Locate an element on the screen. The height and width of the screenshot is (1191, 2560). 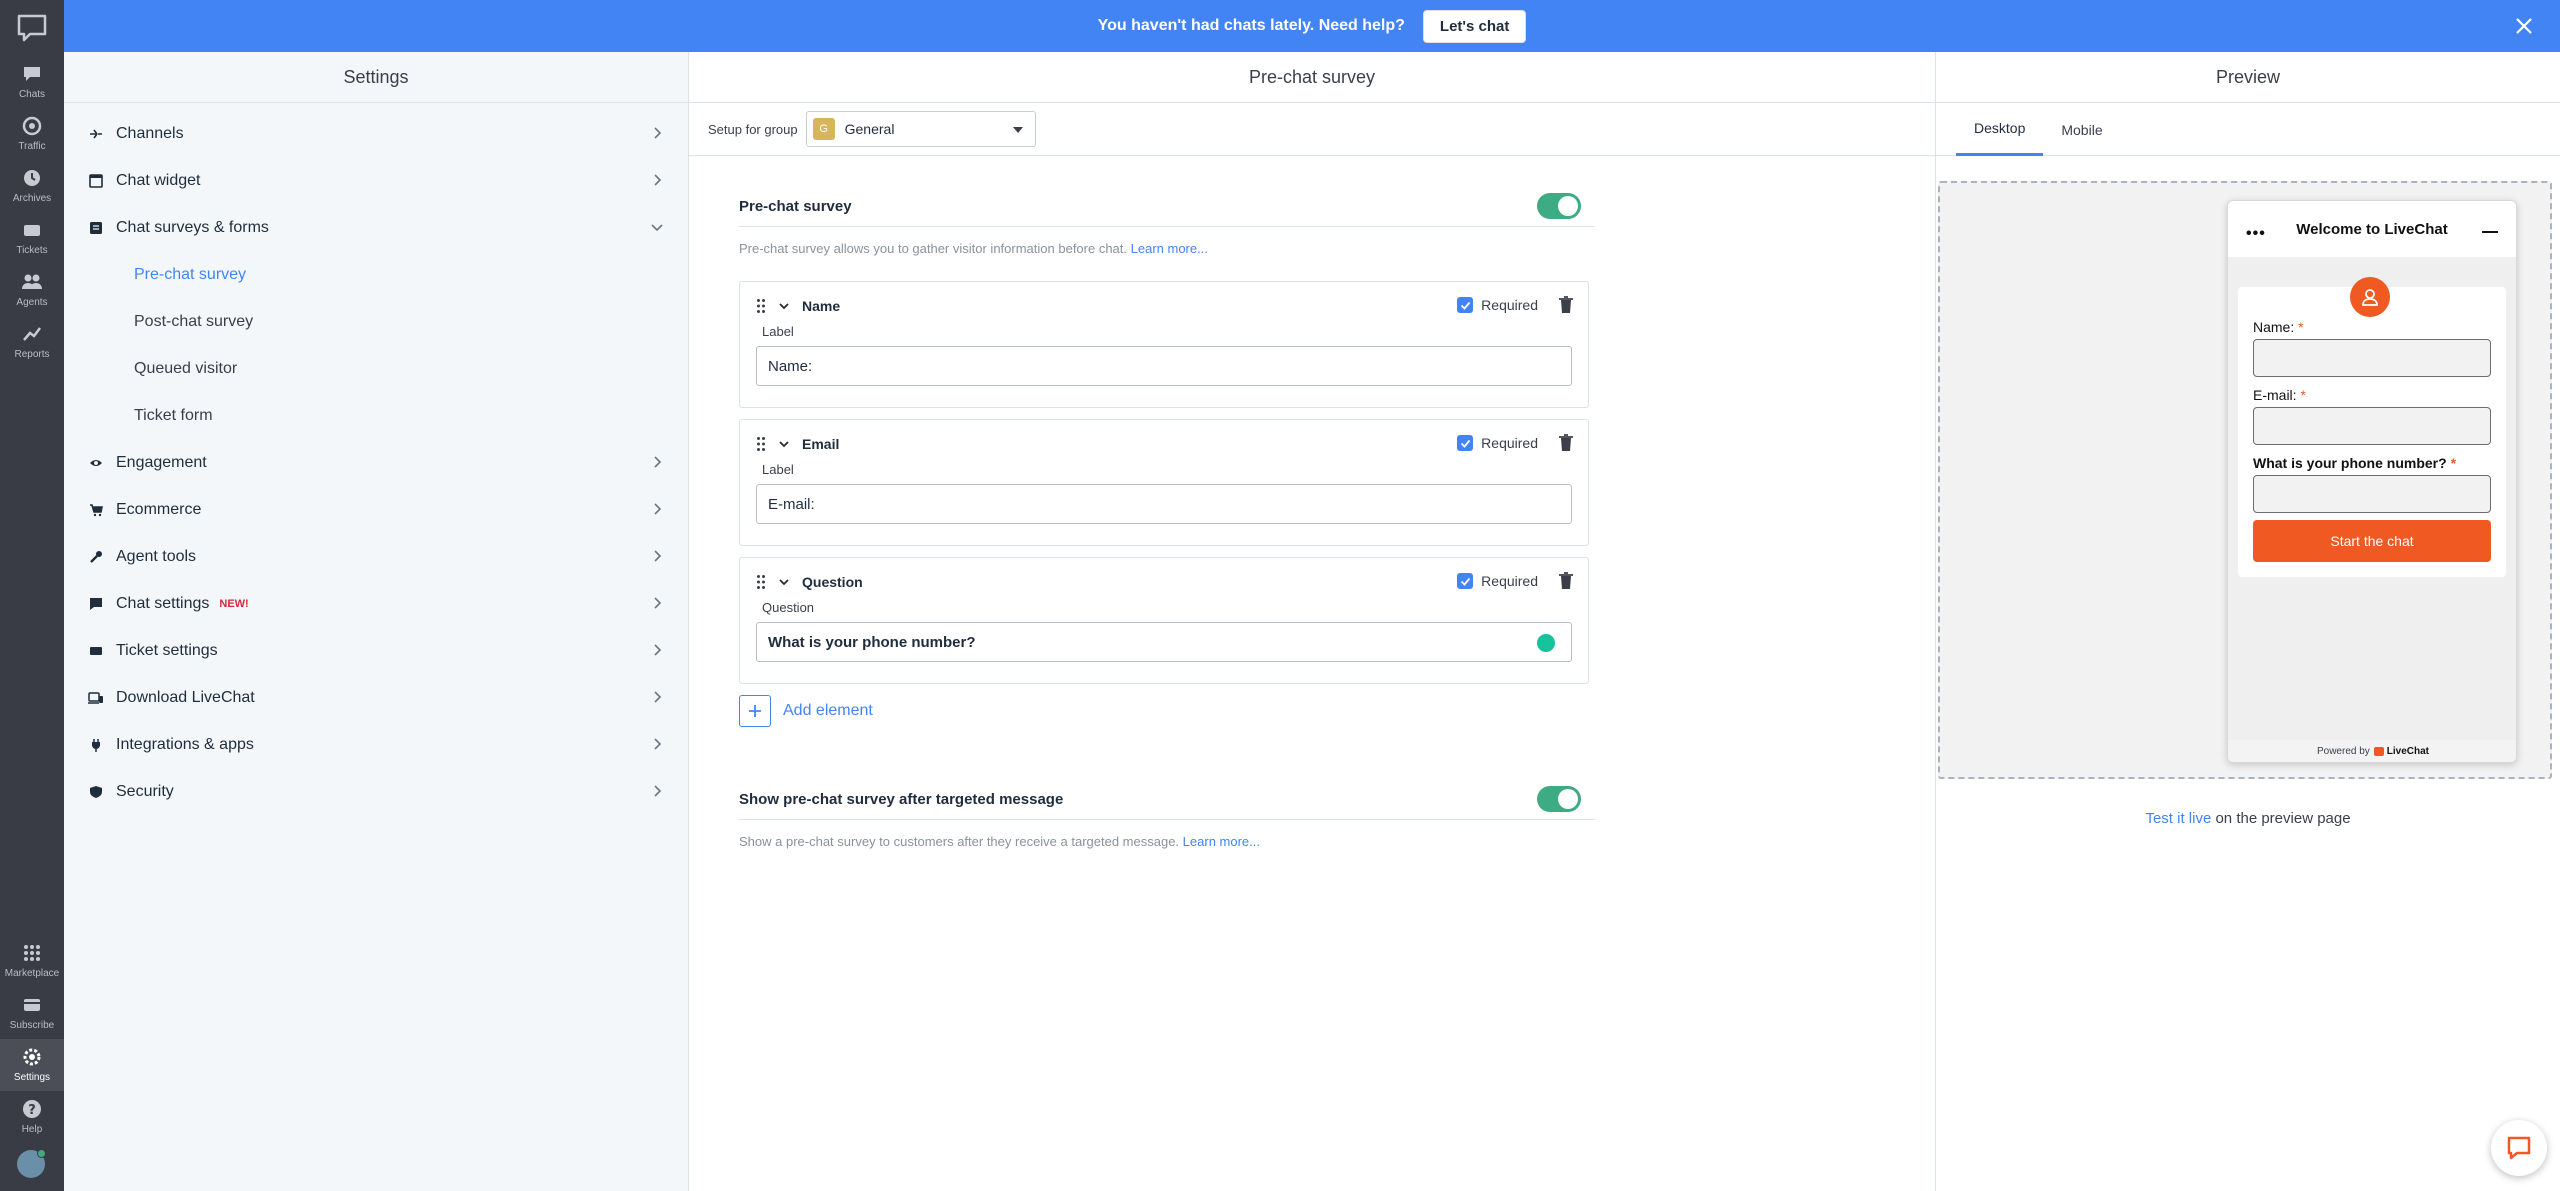
nav-item-engagement: Engagement is located at coordinates (376, 462).